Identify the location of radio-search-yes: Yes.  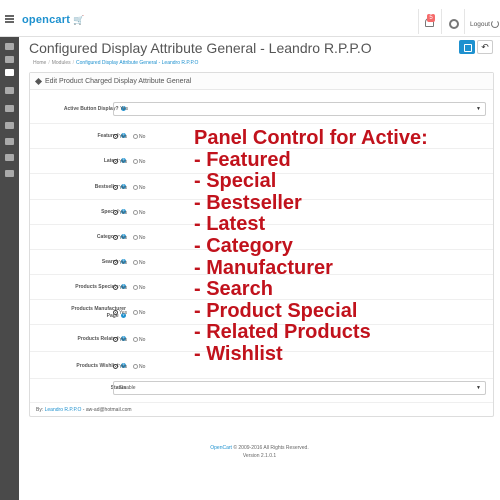
(120, 263).